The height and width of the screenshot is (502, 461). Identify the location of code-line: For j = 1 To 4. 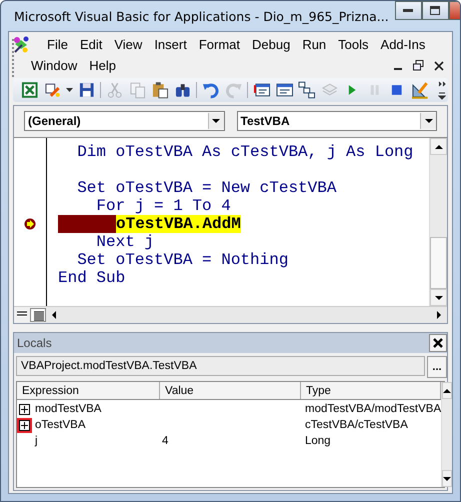
(163, 206).